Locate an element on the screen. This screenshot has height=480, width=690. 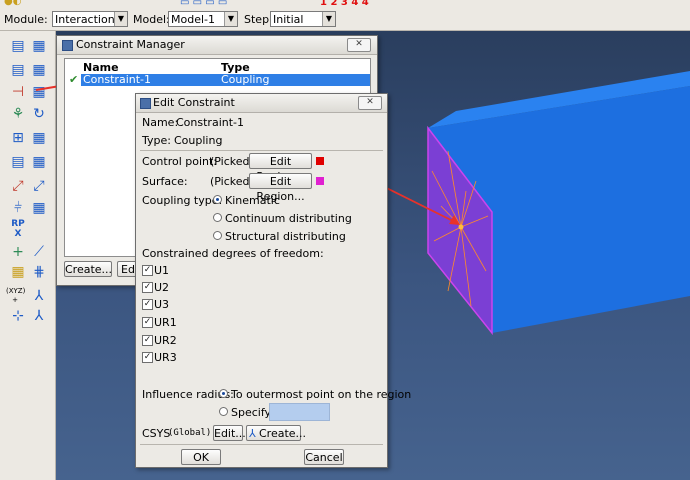
rp-text: RP is located at coordinates (18, 224).